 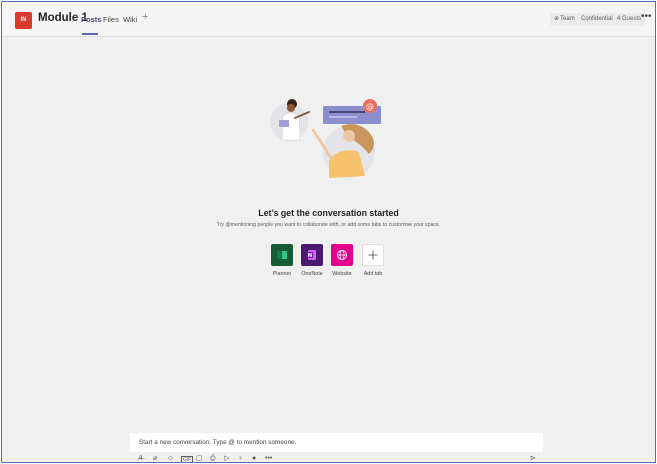 I want to click on compose-toolbar: A̶ ⌀ ☺ GIF ▢ ⎙ ▷ ♀ ● ••• ⊳, so click(x=336, y=458).